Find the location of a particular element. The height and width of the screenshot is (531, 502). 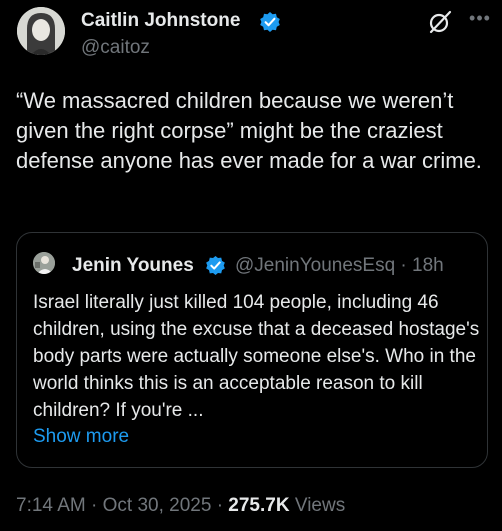

more-options-icon: ••• is located at coordinates (480, 18).